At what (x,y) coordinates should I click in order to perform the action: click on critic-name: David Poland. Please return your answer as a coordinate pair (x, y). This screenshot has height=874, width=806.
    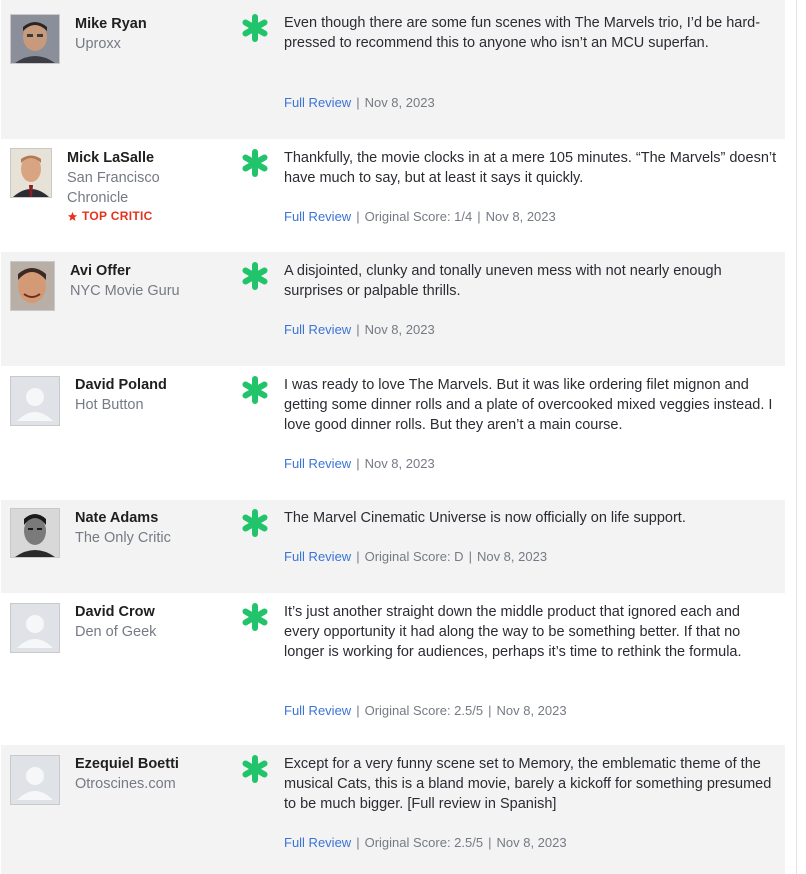
    Looking at the image, I should click on (121, 385).